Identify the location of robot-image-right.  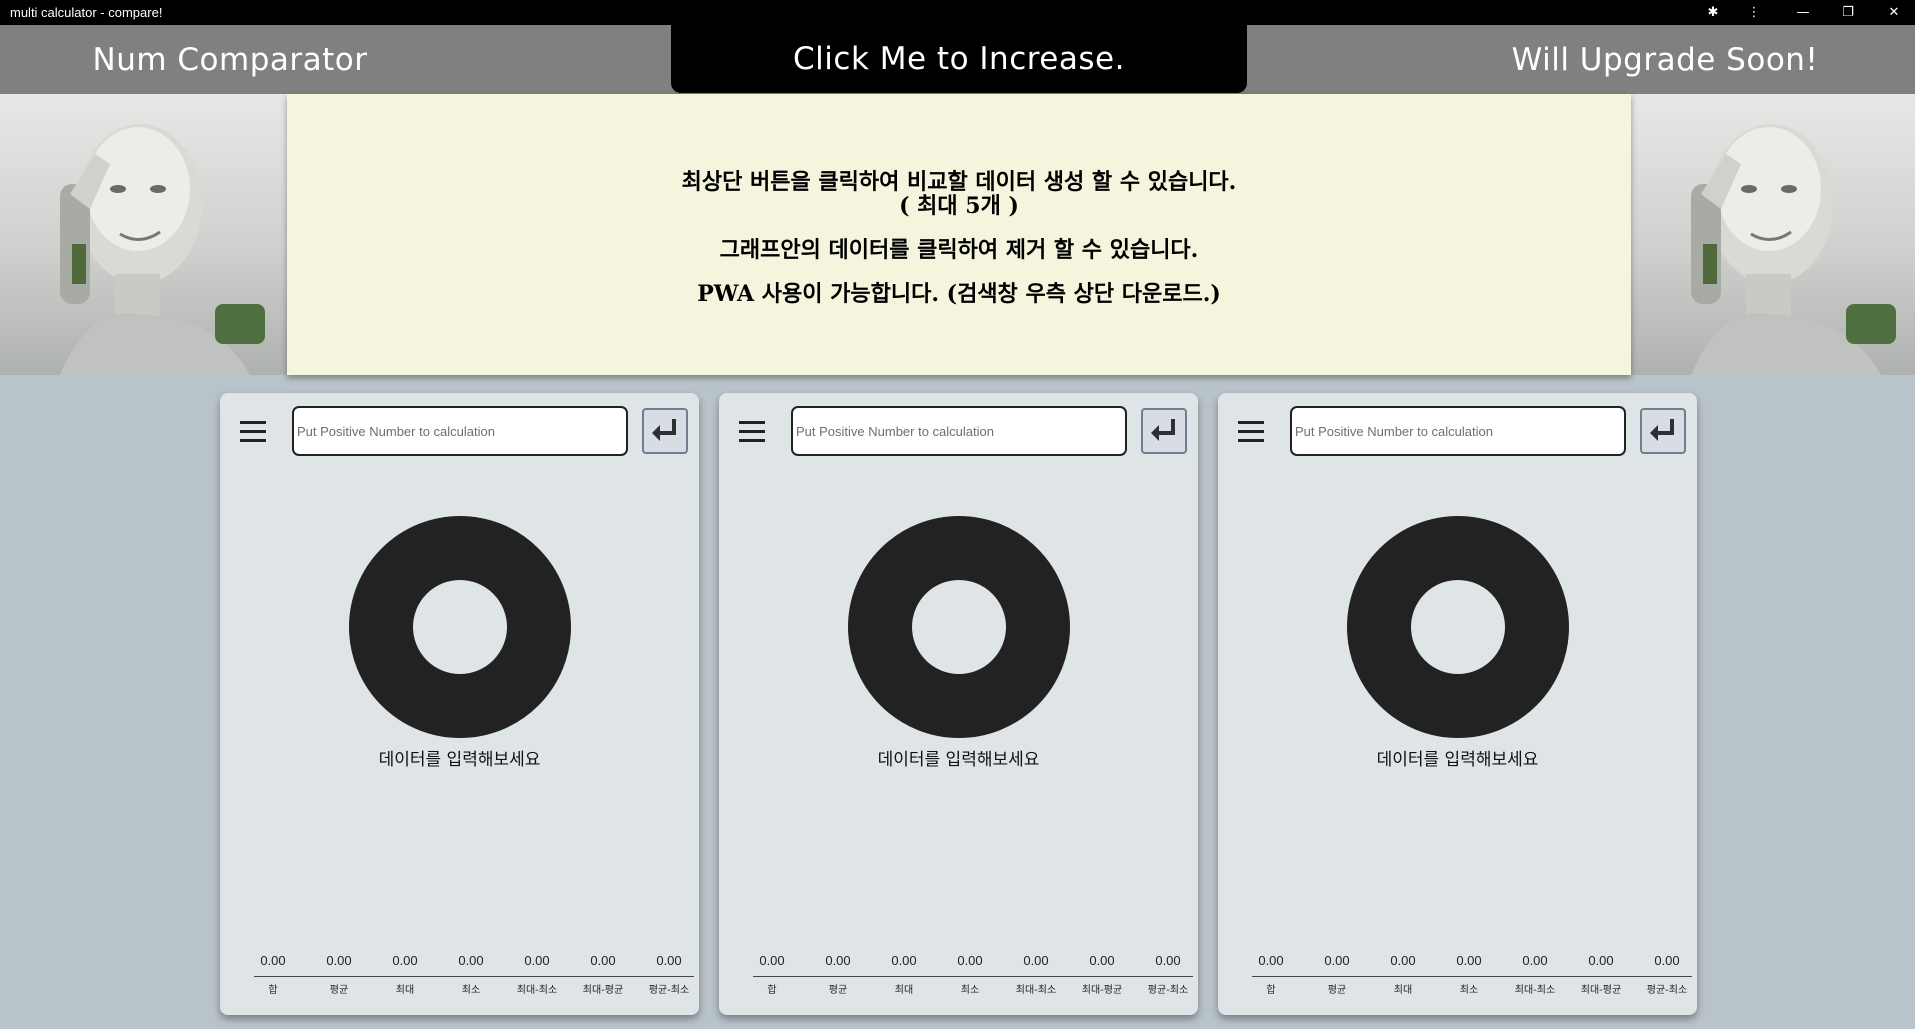
(1773, 234).